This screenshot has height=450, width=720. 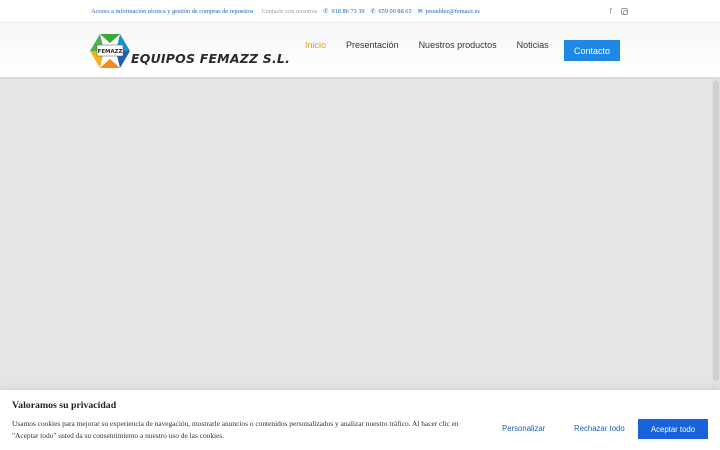 What do you see at coordinates (599, 428) in the screenshot?
I see `reject-all-button: Rechazar todo` at bounding box center [599, 428].